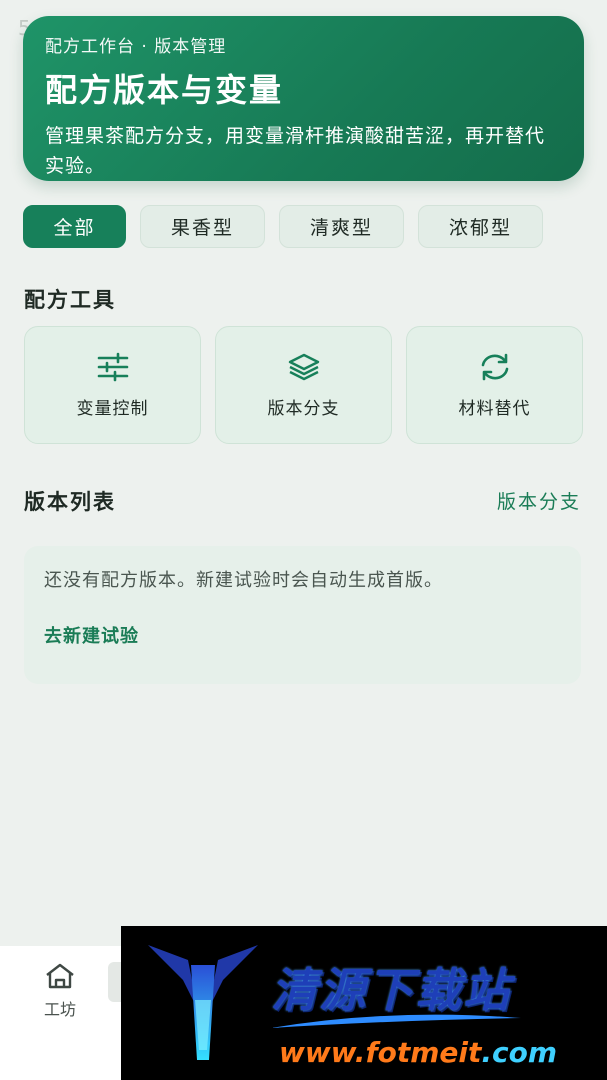 This screenshot has height=1080, width=607. I want to click on empty-state-card: 还没有配方版本。新建试验时会自动生成首版。 去新建试验, so click(302, 615).